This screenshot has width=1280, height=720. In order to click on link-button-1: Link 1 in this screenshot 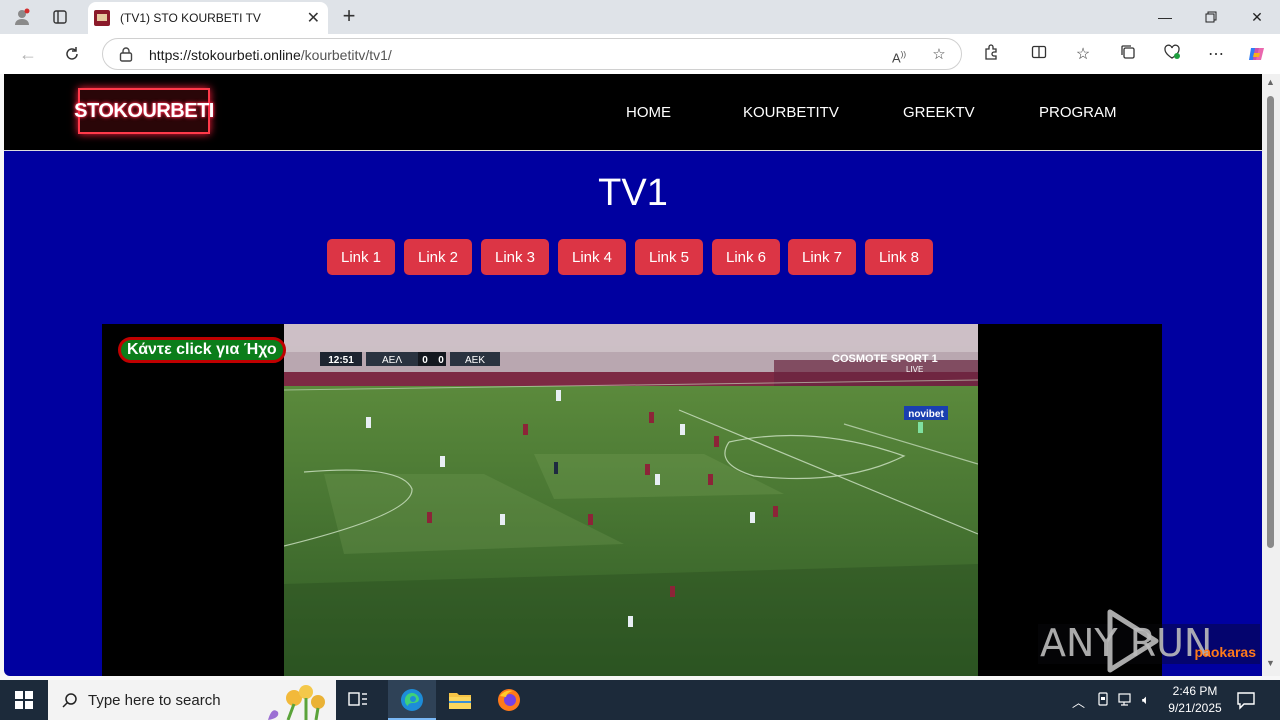, I will do `click(361, 257)`.